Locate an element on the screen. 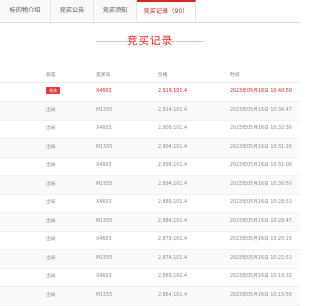 The image size is (320, 306). table-row: 出局 X4603 2,879,101.4 2023年05月16日 10:25:15 is located at coordinates (150, 241).